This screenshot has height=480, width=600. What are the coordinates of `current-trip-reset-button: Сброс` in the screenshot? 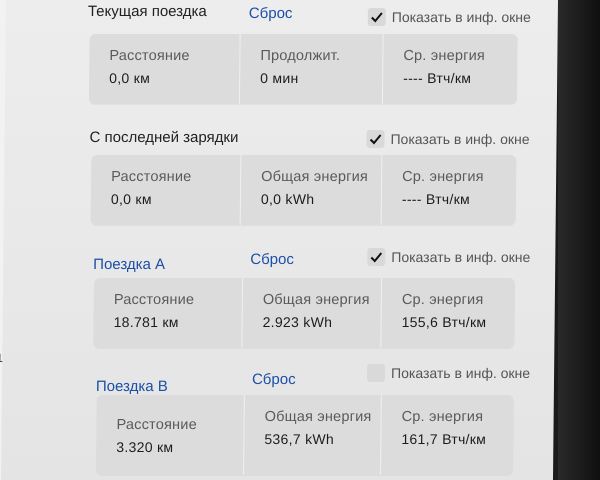 It's located at (271, 13).